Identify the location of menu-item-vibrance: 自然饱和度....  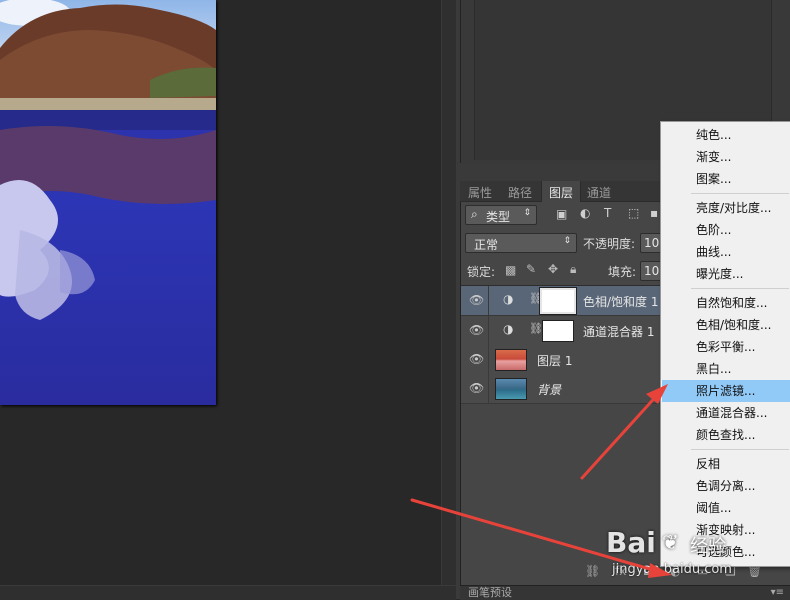
(726, 303).